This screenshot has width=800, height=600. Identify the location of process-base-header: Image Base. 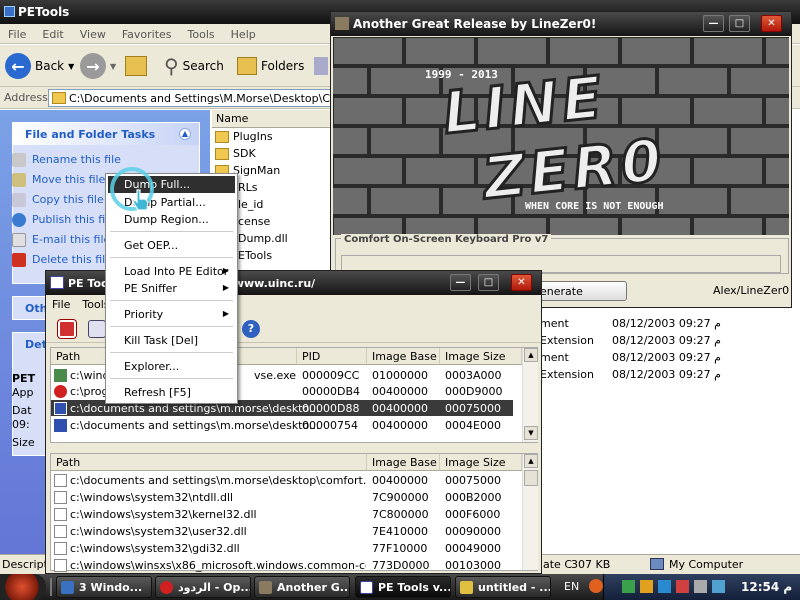
(403, 356).